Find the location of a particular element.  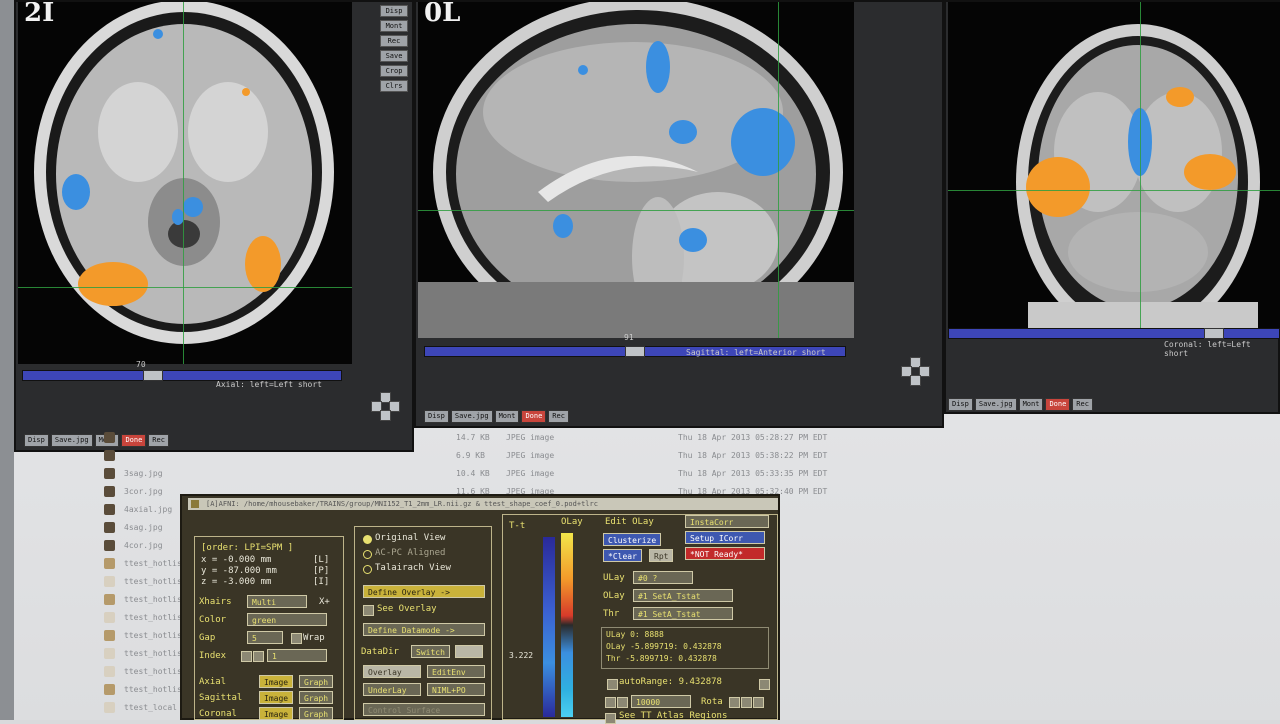

define-datamode-button: Define Datamode -> is located at coordinates (424, 629).